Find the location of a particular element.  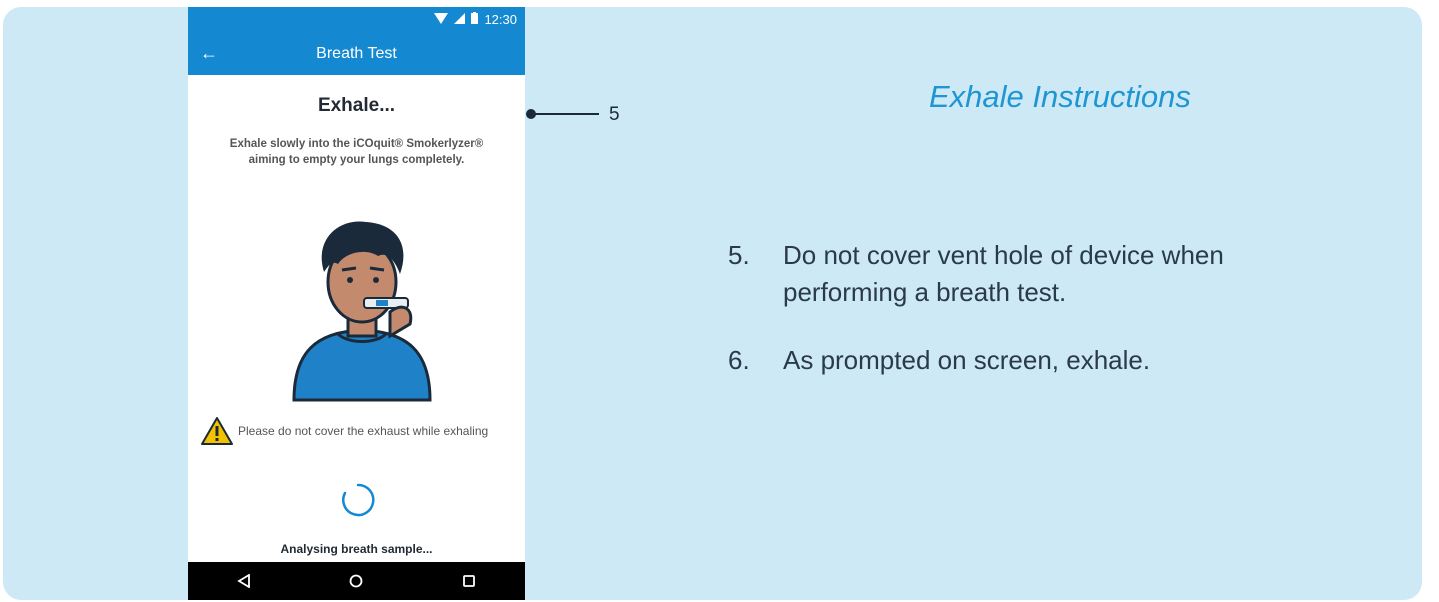

triangle-back-icon is located at coordinates (244, 581).